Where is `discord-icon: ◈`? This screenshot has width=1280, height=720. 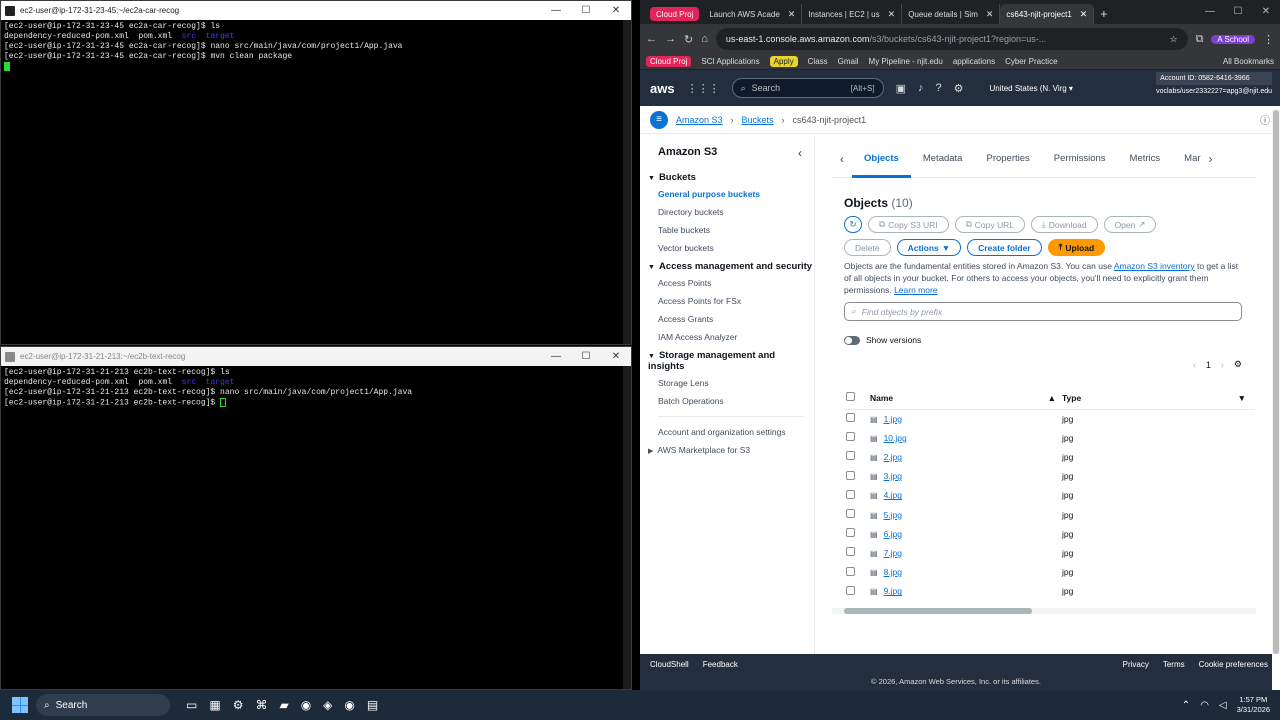
discord-icon: ◈ is located at coordinates (327, 705).